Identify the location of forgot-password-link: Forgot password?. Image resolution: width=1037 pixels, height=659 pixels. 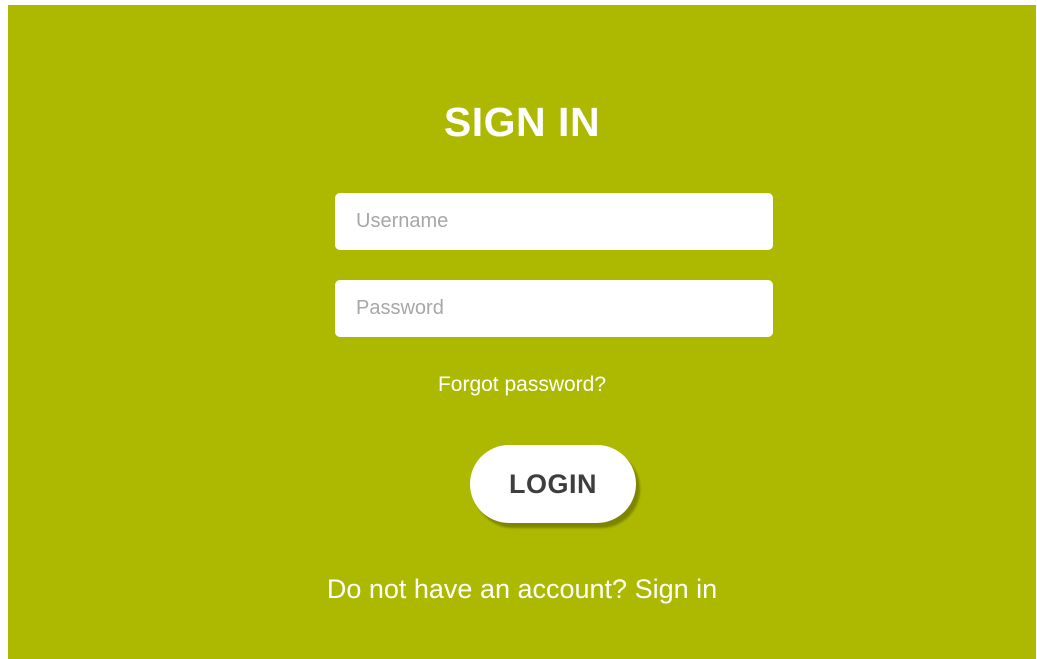
(522, 385).